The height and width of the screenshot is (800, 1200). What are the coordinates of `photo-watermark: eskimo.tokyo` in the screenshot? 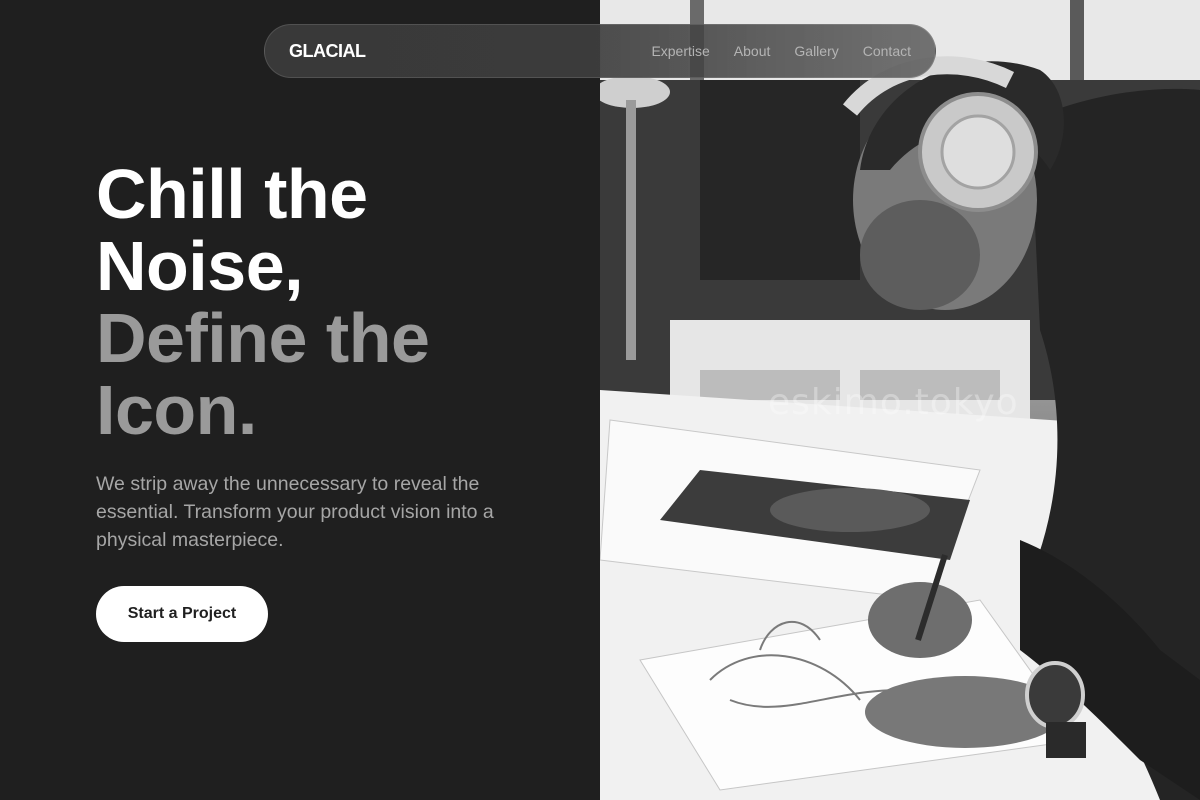 It's located at (893, 402).